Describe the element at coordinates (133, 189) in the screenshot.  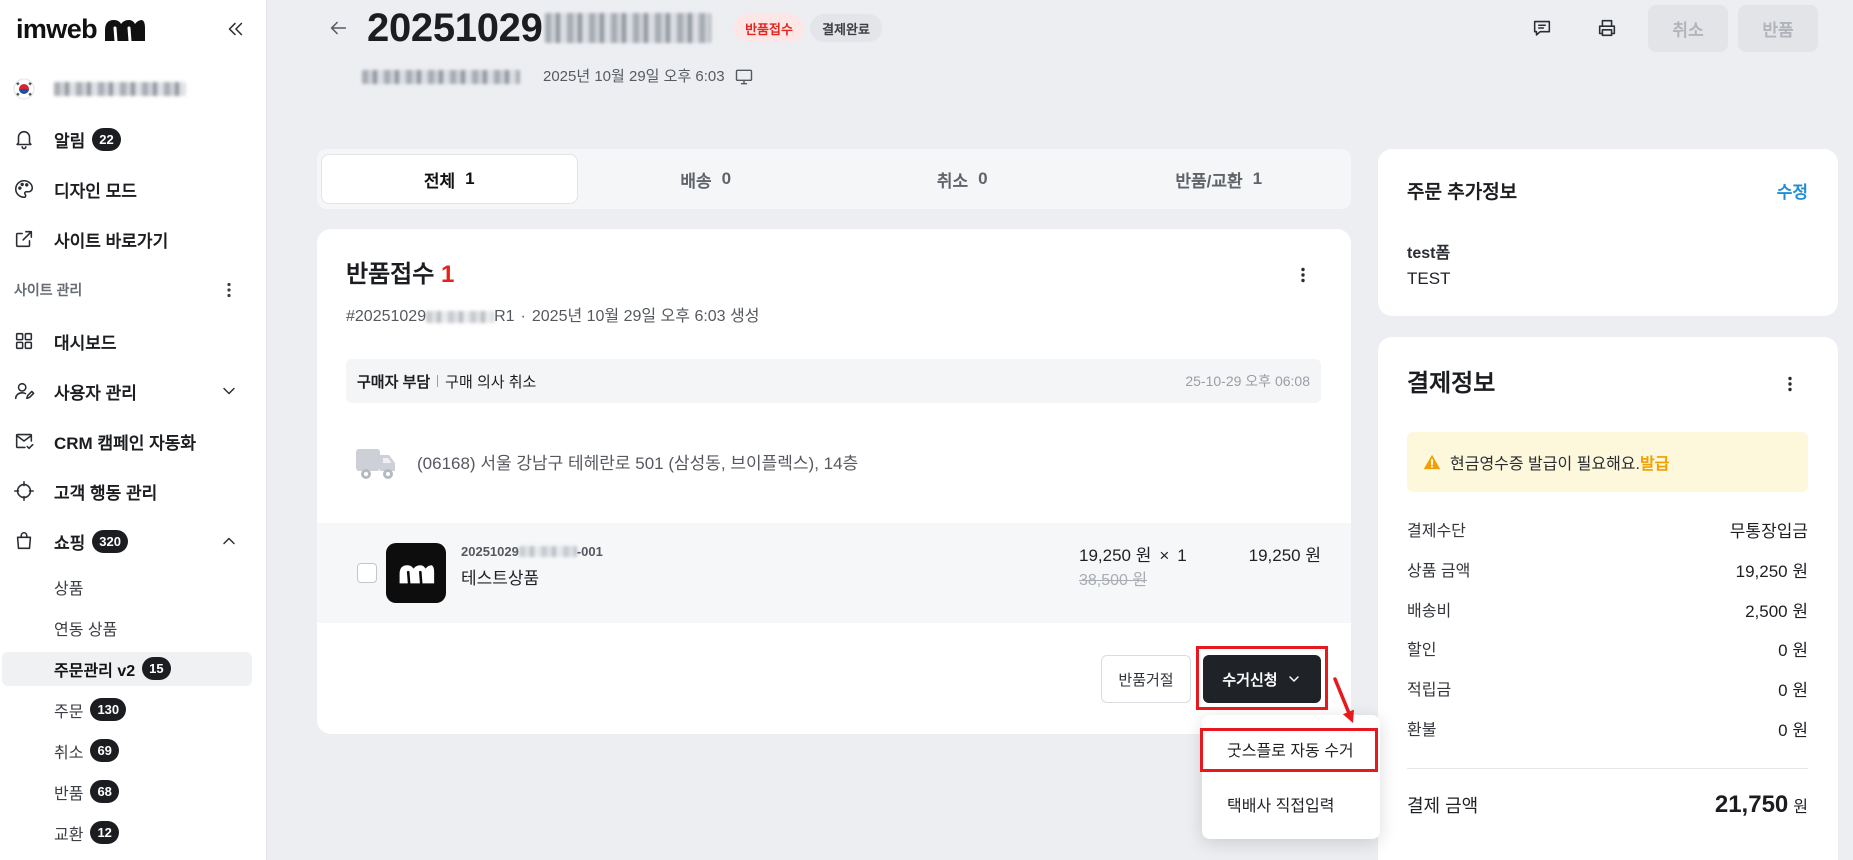
I see `sidebar-item-design-mode: 디자인 모드` at that location.